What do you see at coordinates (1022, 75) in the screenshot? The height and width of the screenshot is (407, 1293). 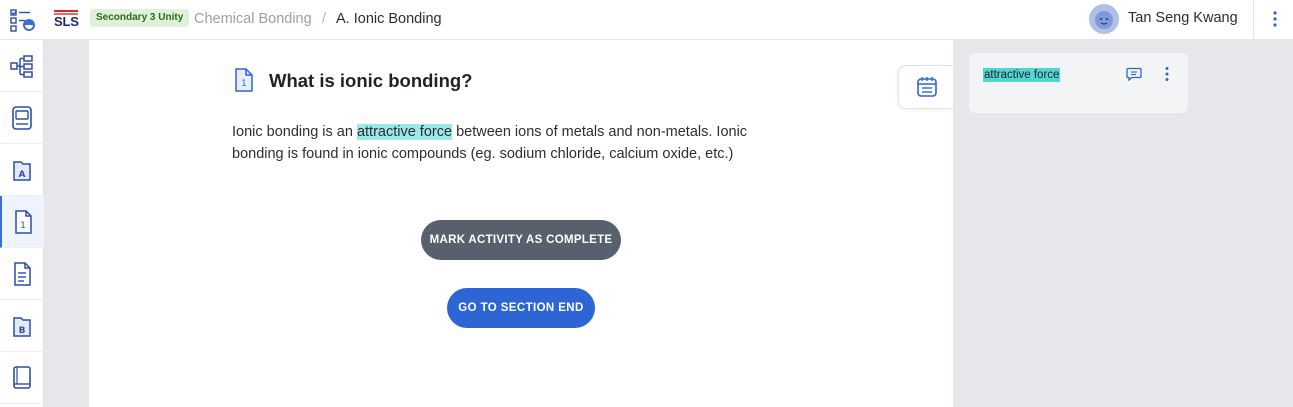 I see `annotation-highlight-text: attractive force` at bounding box center [1022, 75].